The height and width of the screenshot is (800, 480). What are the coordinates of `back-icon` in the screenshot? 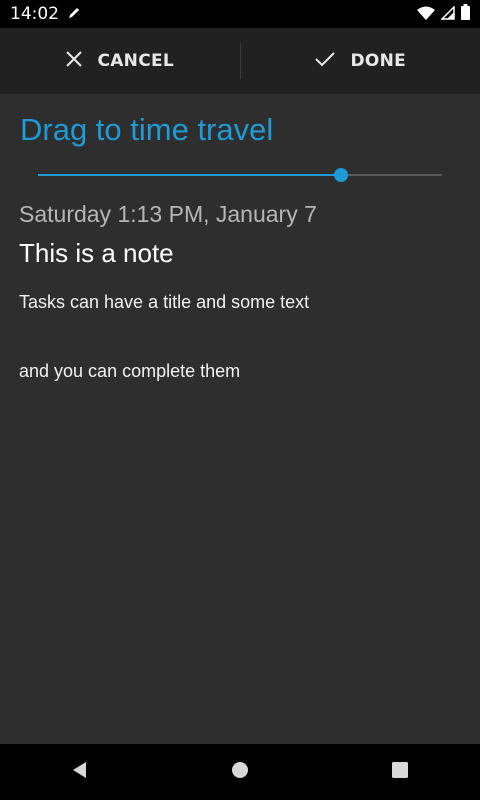 It's located at (80, 772).